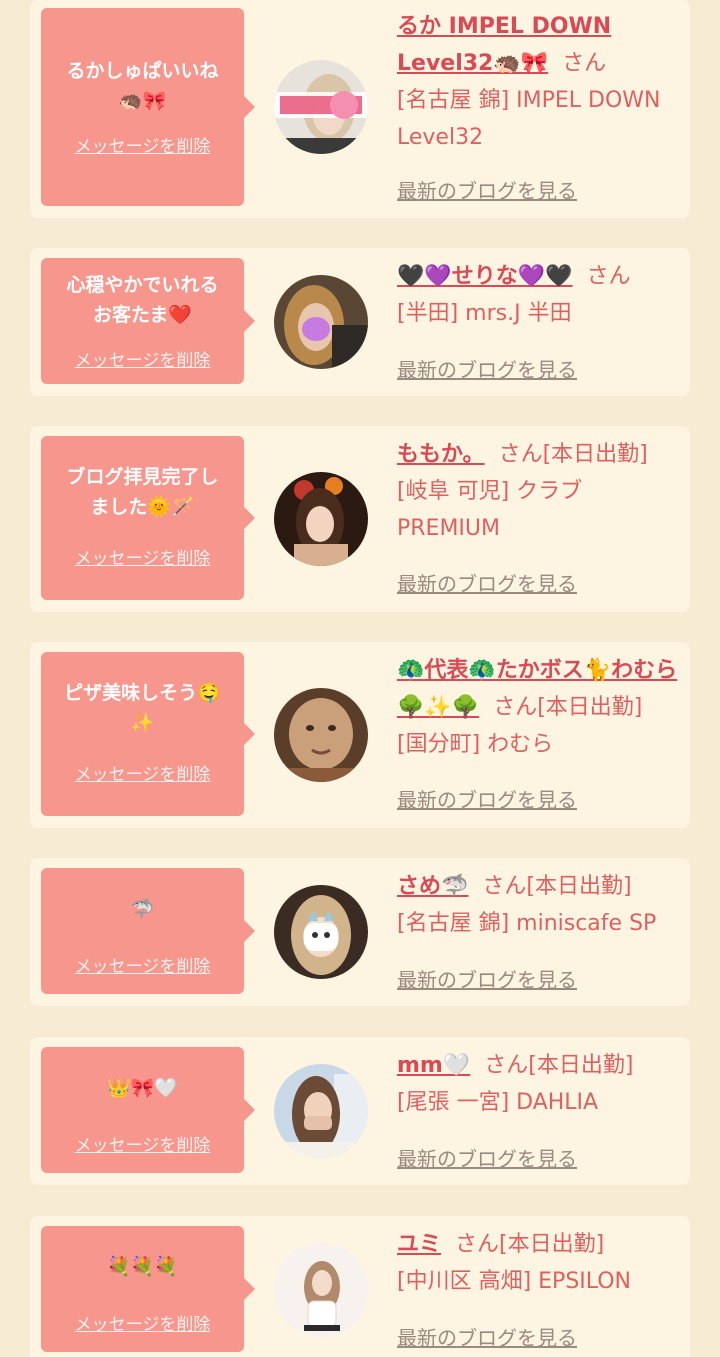 The image size is (720, 1357). What do you see at coordinates (142, 708) in the screenshot?
I see `message-text: ピザ美味しそう🤤 ✨` at bounding box center [142, 708].